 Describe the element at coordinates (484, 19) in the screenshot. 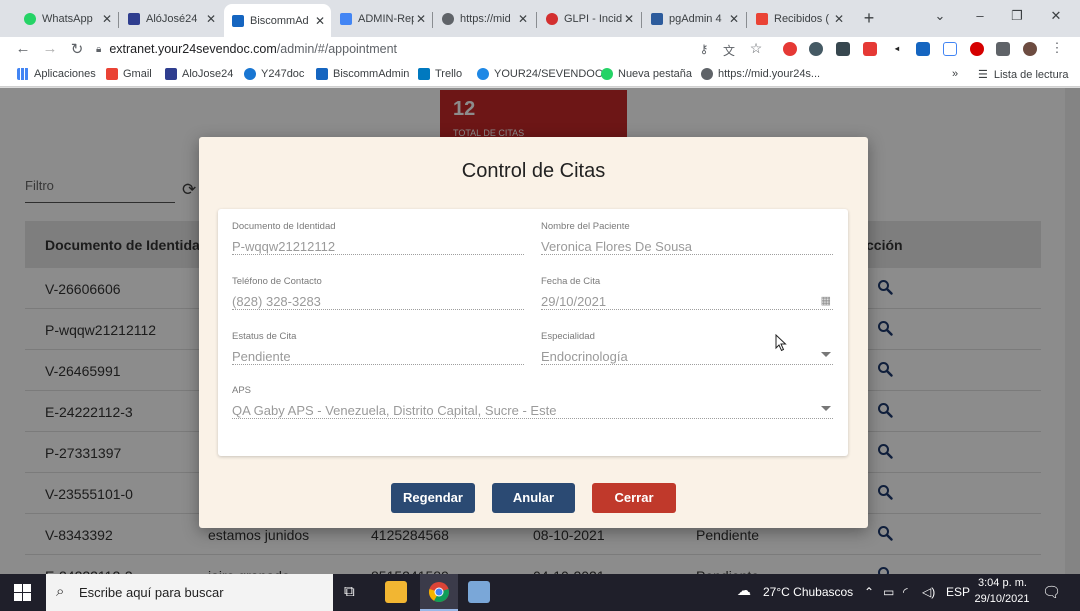

I see `tab-mid: https://mid ✕` at that location.